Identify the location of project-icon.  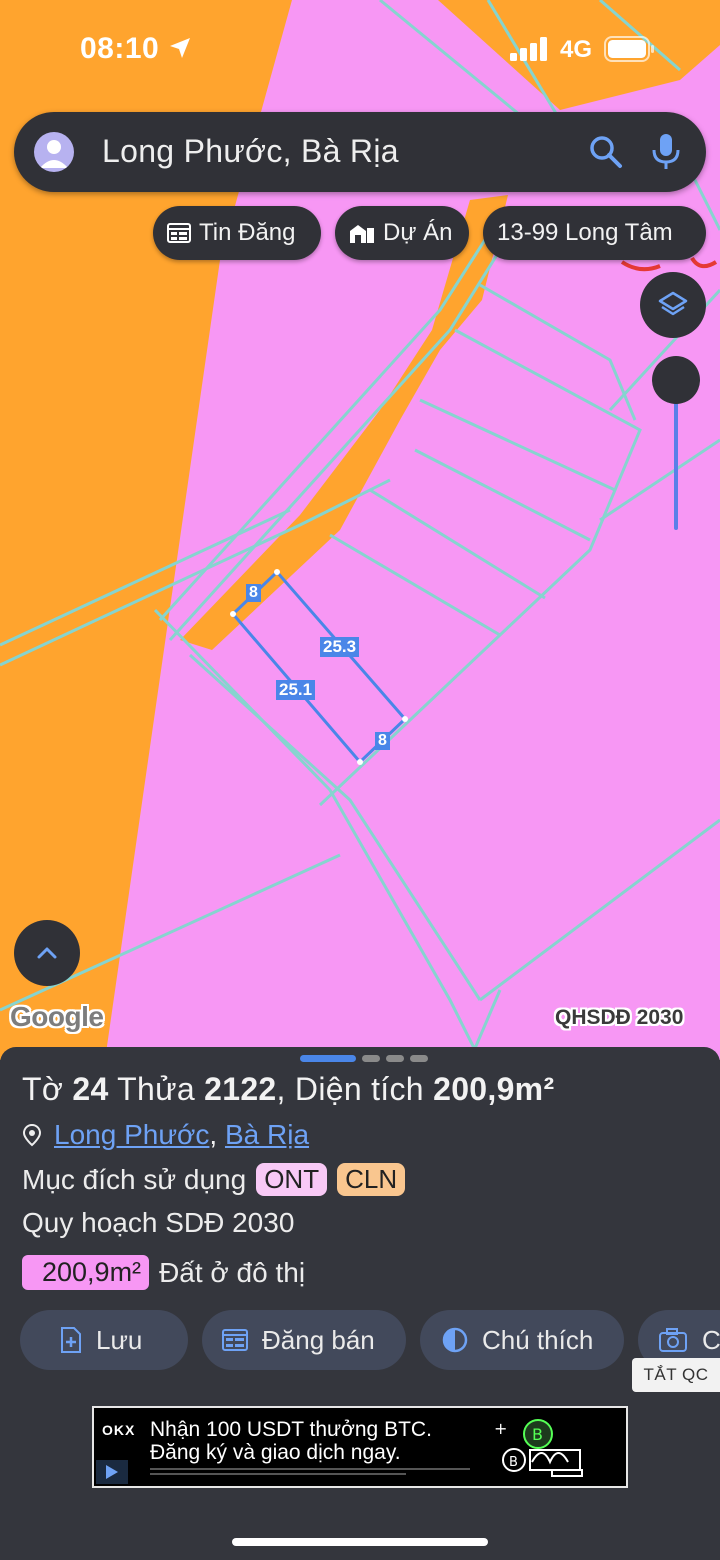
(362, 234).